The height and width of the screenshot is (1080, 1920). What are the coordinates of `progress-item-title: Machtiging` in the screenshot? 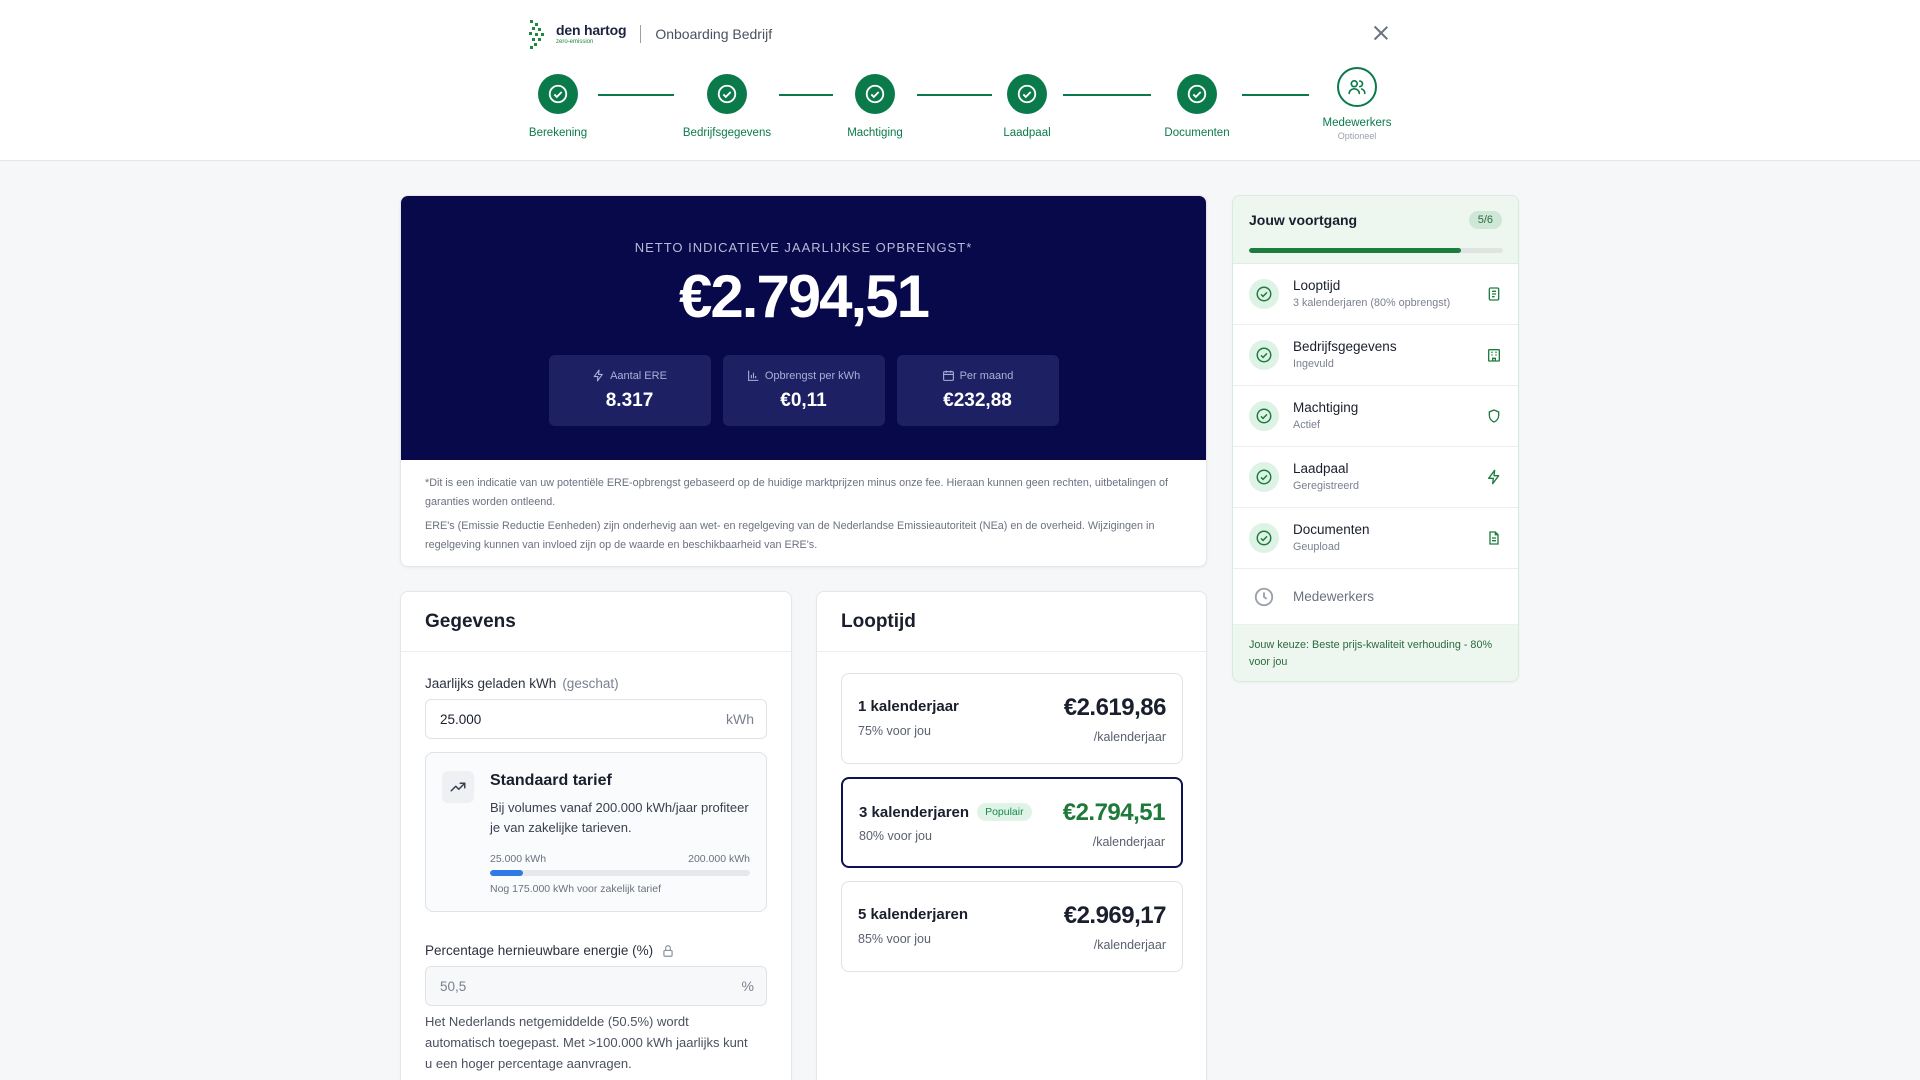 It's located at (1326, 407).